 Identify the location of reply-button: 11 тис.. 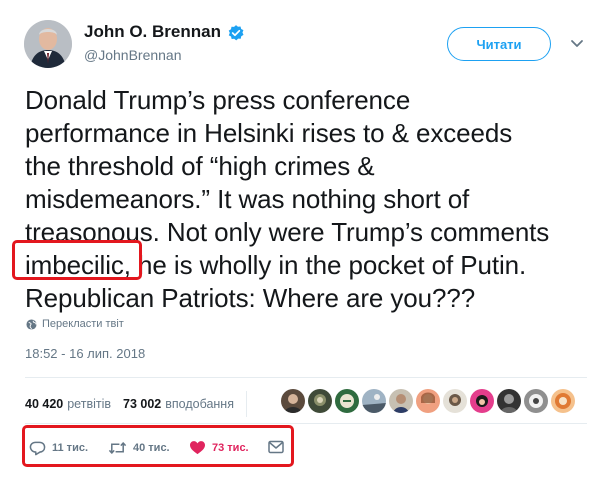
(58, 448).